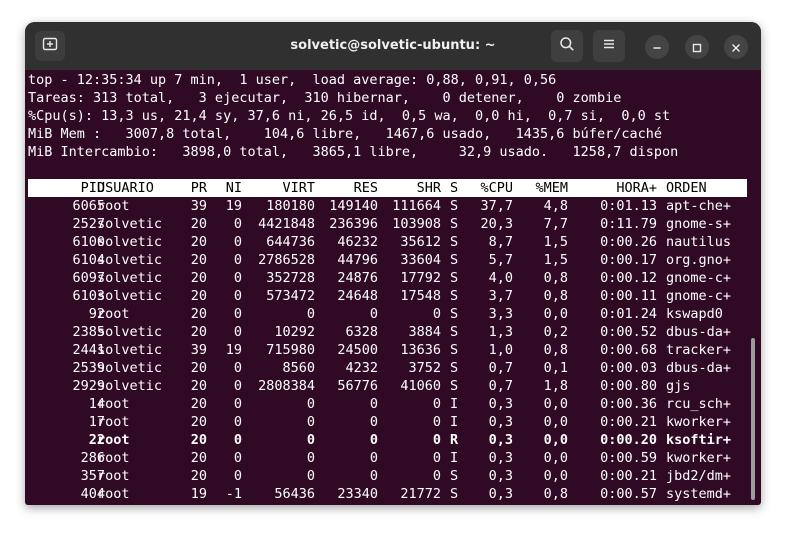 This screenshot has height=533, width=786. What do you see at coordinates (496, 206) in the screenshot?
I see `cell-cpu: 37,7` at bounding box center [496, 206].